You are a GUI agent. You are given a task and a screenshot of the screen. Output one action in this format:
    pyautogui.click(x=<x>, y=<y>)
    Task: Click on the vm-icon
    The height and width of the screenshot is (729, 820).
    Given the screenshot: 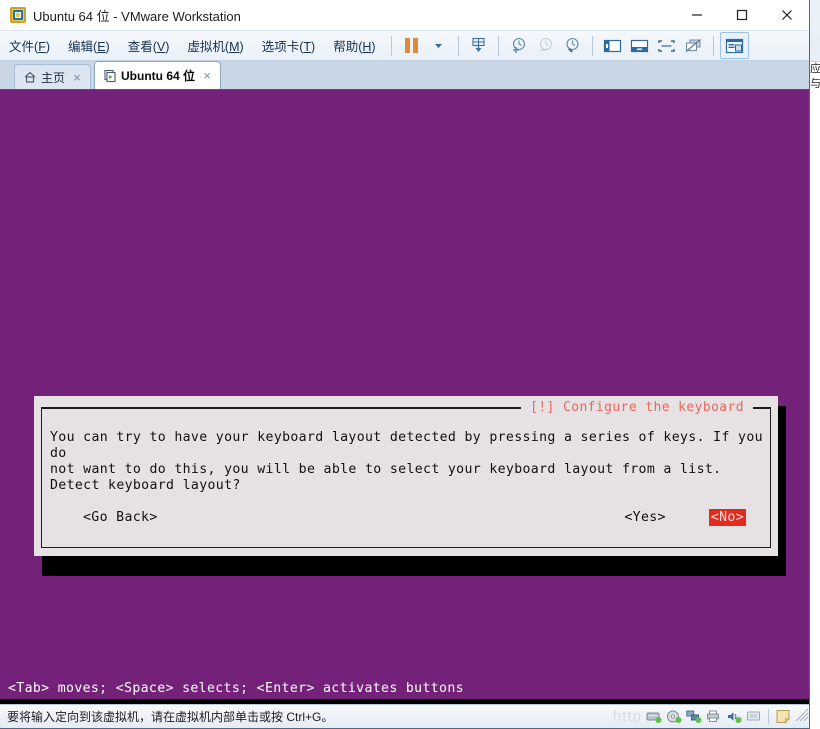 What is the action you would take?
    pyautogui.click(x=110, y=76)
    